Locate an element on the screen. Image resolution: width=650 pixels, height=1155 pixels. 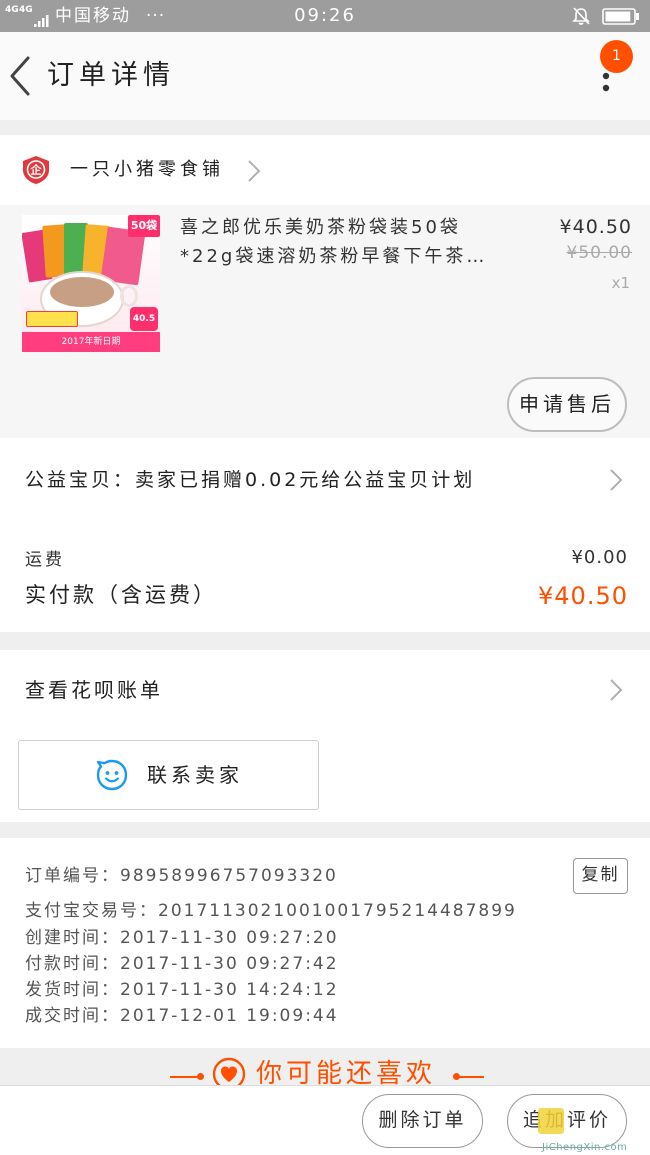
shipping-value: ¥0.00 is located at coordinates (599, 557).